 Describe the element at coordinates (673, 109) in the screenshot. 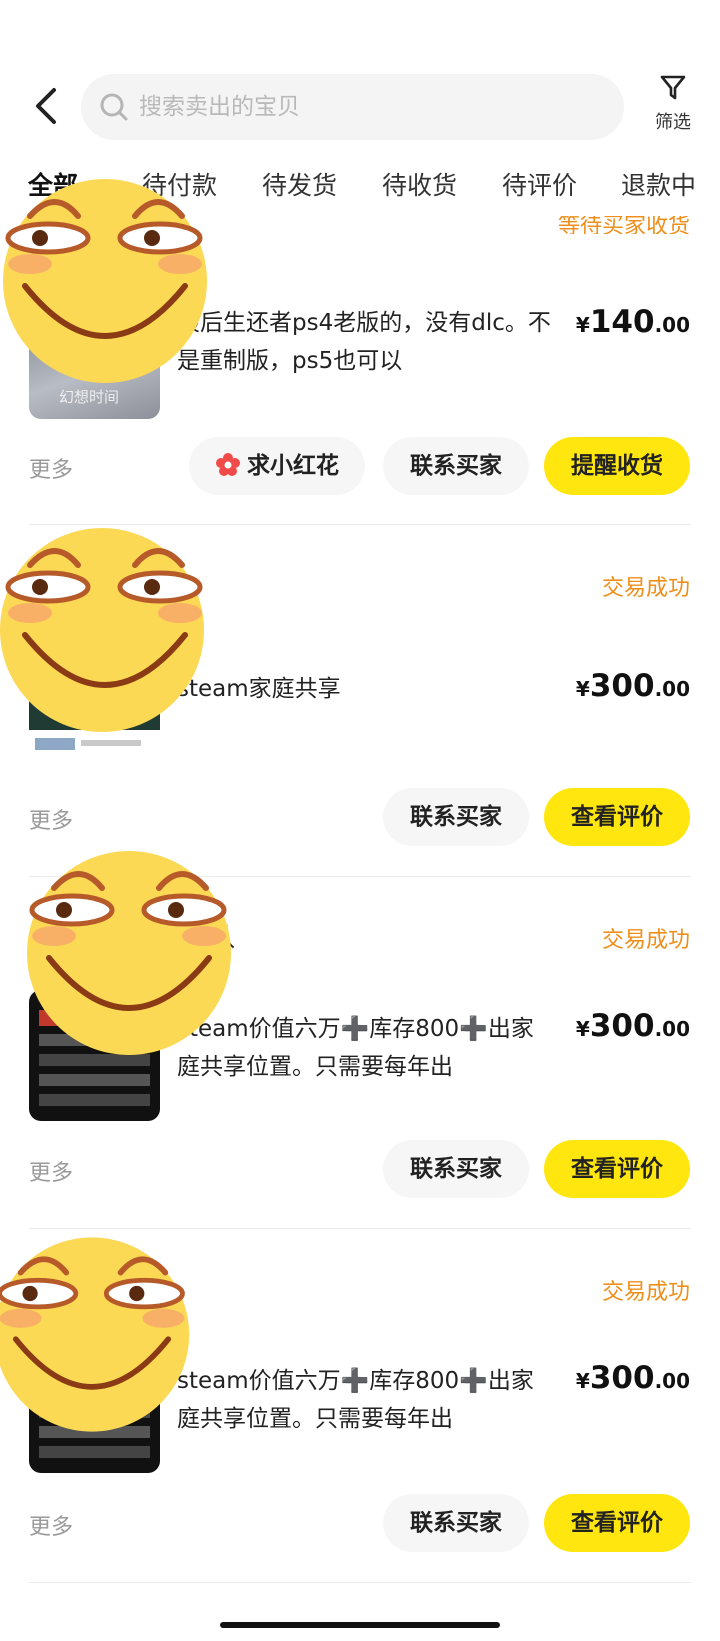

I see `filter-button: 筛选` at that location.